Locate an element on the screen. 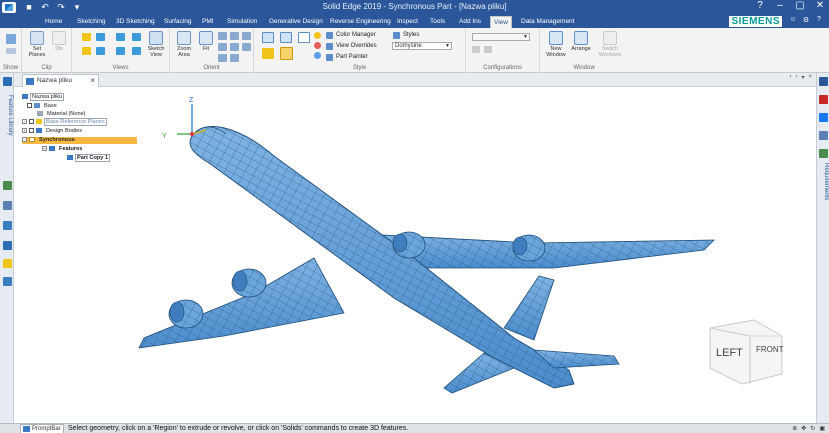 The image size is (829, 433). reference-planes-checkbox is located at coordinates (31, 122).